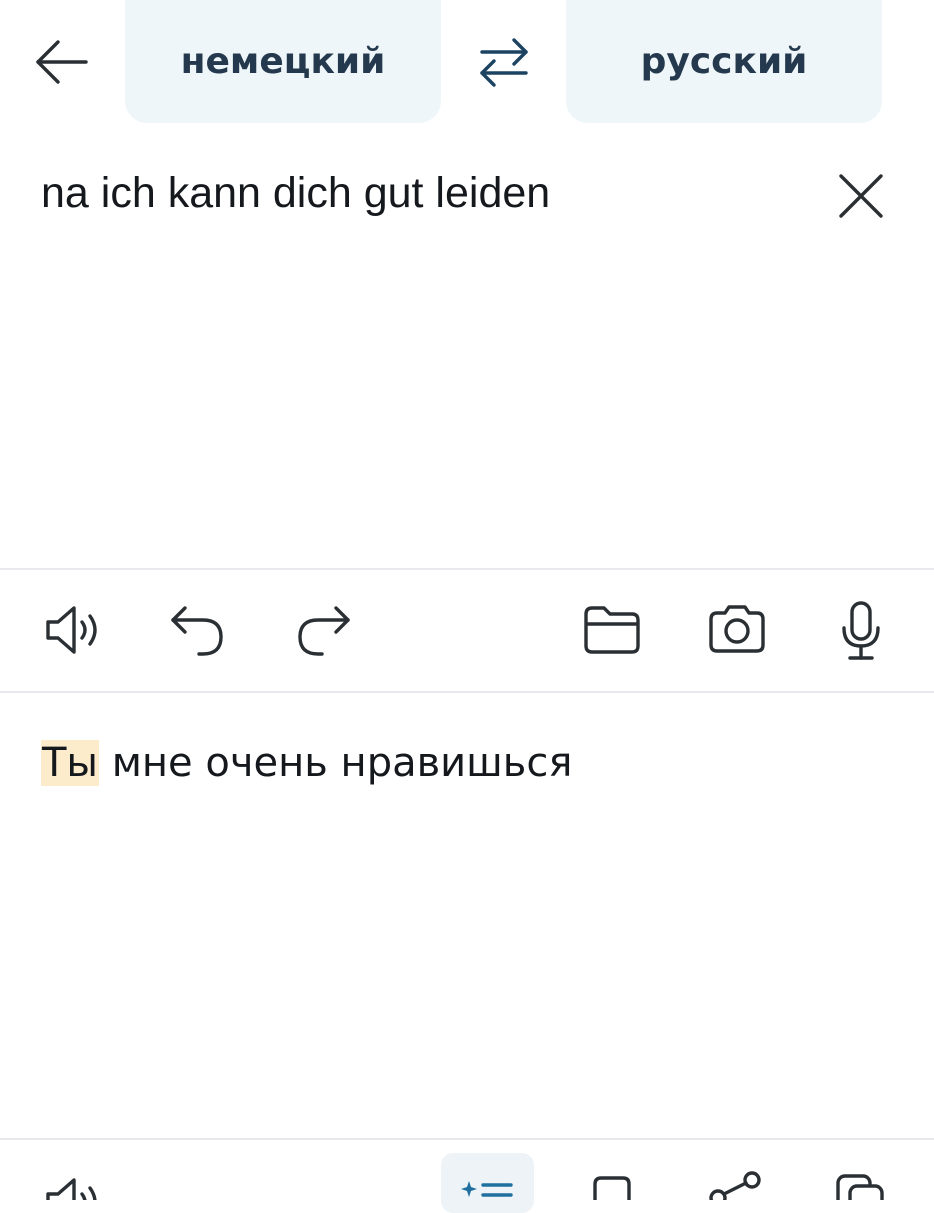 The image size is (934, 1213). Describe the element at coordinates (336, 763) in the screenshot. I see `translation-rest: мне очень нравишься` at that location.